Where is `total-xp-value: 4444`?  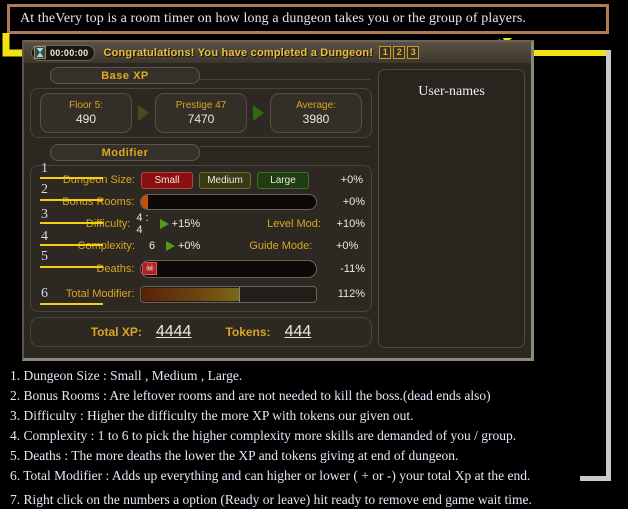
total-xp-value: 4444 is located at coordinates (173, 331).